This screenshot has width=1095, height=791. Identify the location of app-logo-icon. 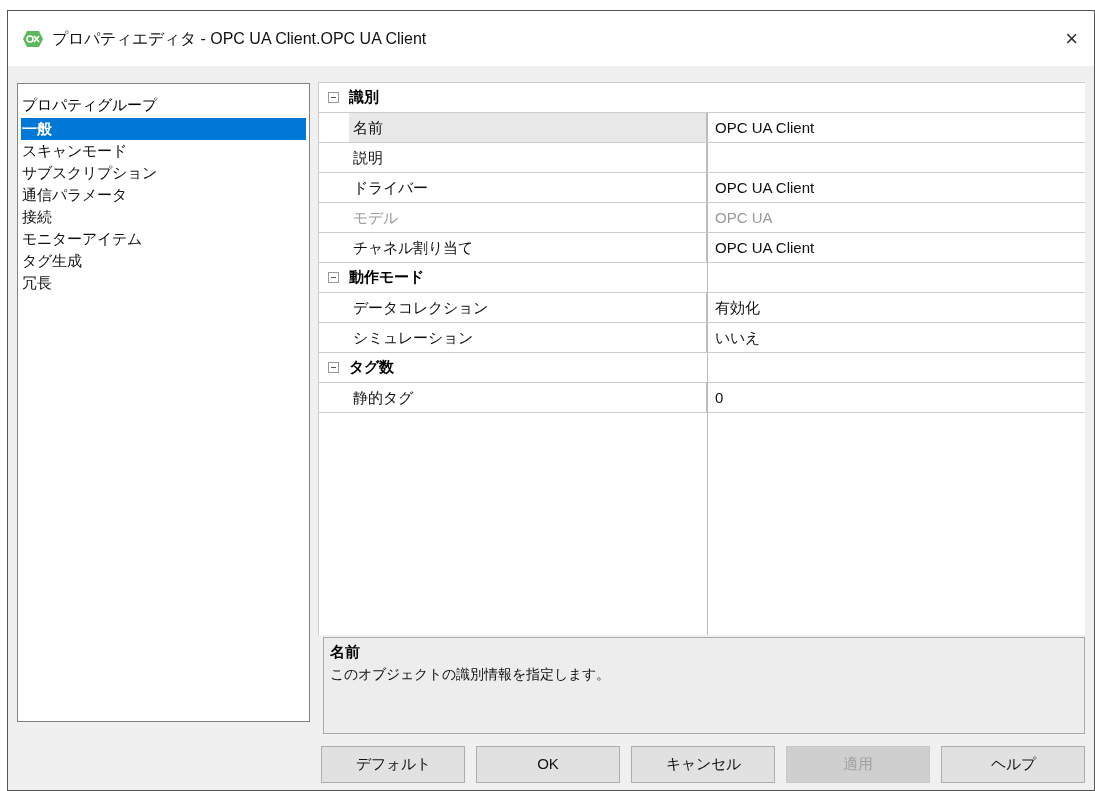
(33, 38).